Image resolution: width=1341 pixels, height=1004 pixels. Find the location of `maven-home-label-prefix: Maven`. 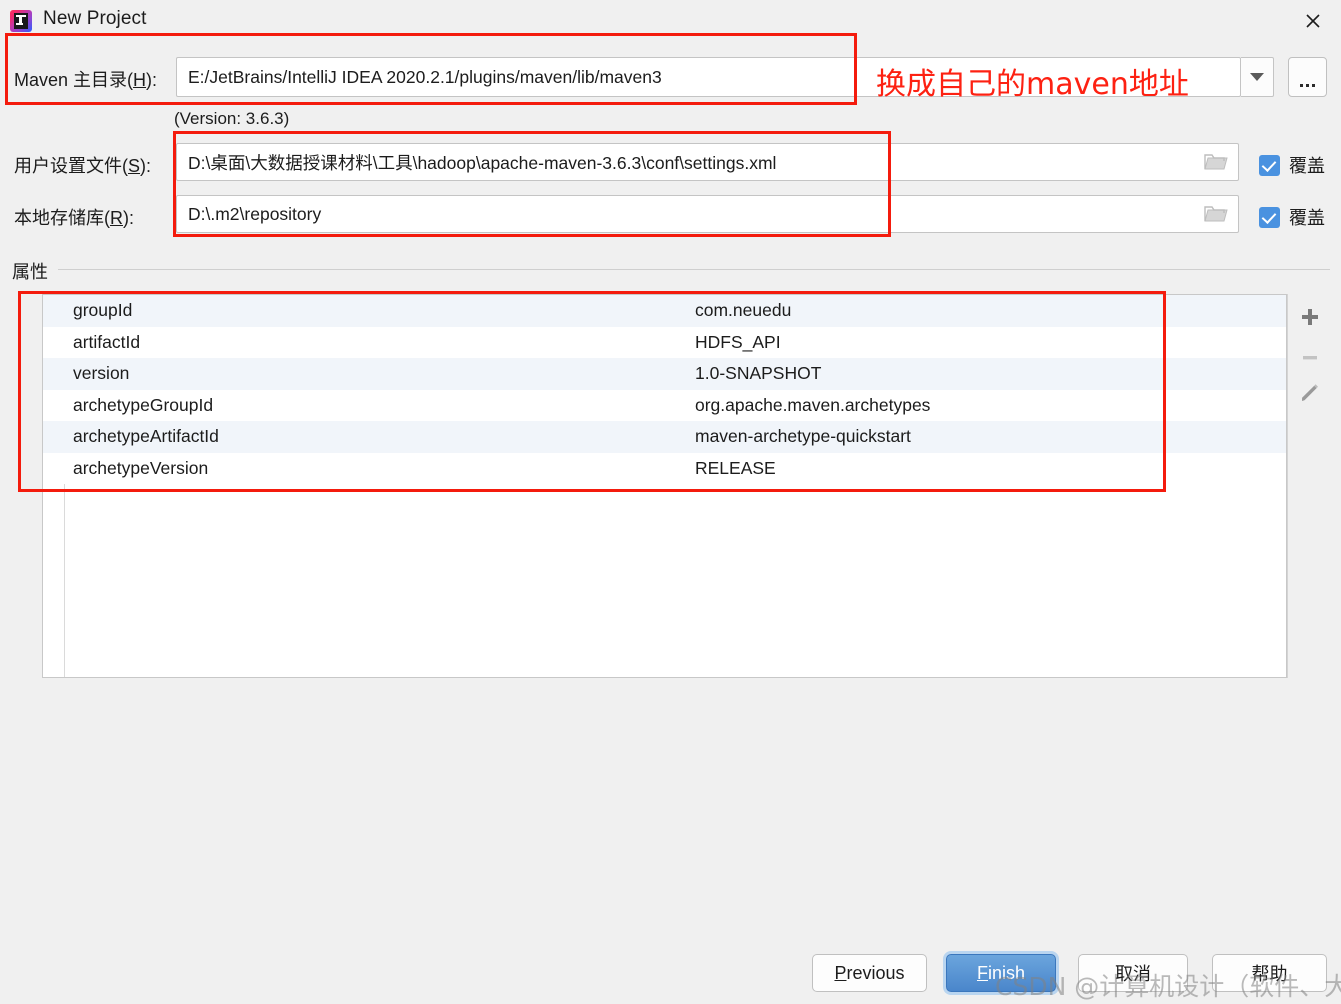

maven-home-label-prefix: Maven is located at coordinates (44, 80).